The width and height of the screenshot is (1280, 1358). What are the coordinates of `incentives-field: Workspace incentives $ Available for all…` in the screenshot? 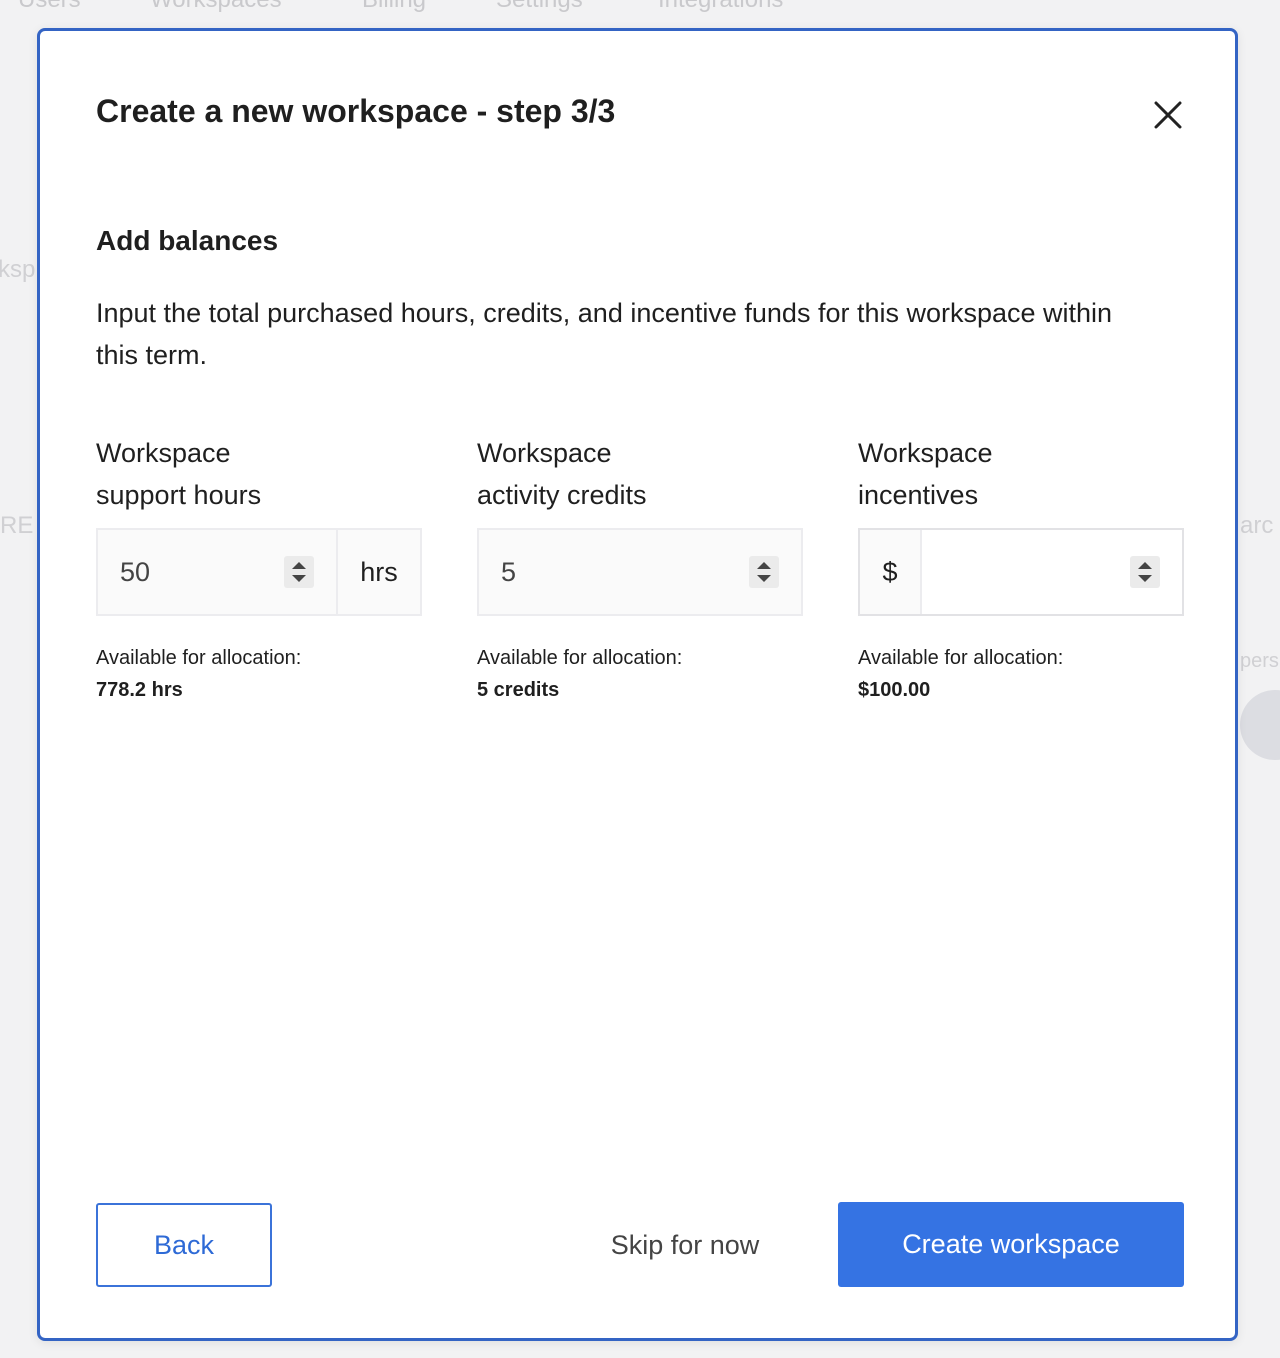 It's located at (1021, 569).